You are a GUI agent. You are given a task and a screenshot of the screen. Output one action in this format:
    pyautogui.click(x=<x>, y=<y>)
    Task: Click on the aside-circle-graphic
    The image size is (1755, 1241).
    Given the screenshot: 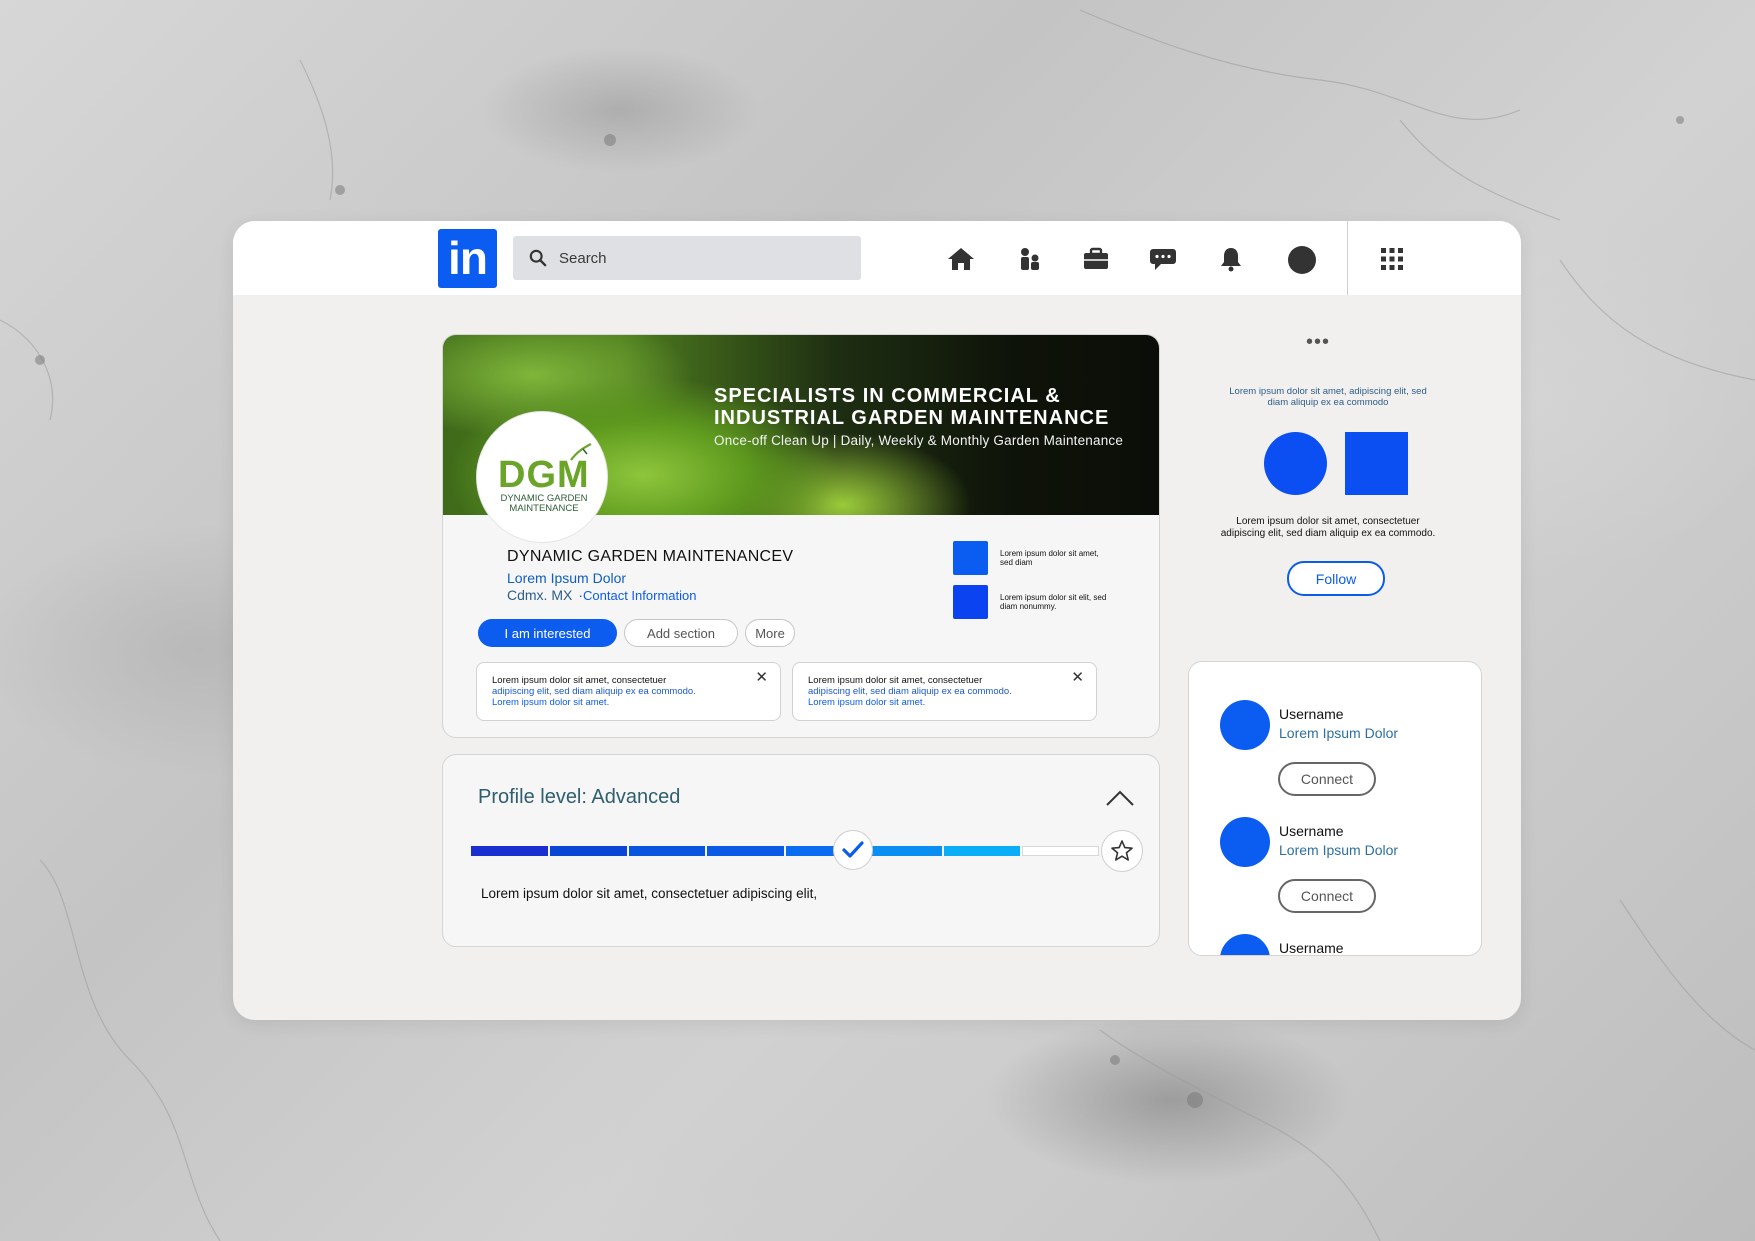 What is the action you would take?
    pyautogui.click(x=1295, y=463)
    